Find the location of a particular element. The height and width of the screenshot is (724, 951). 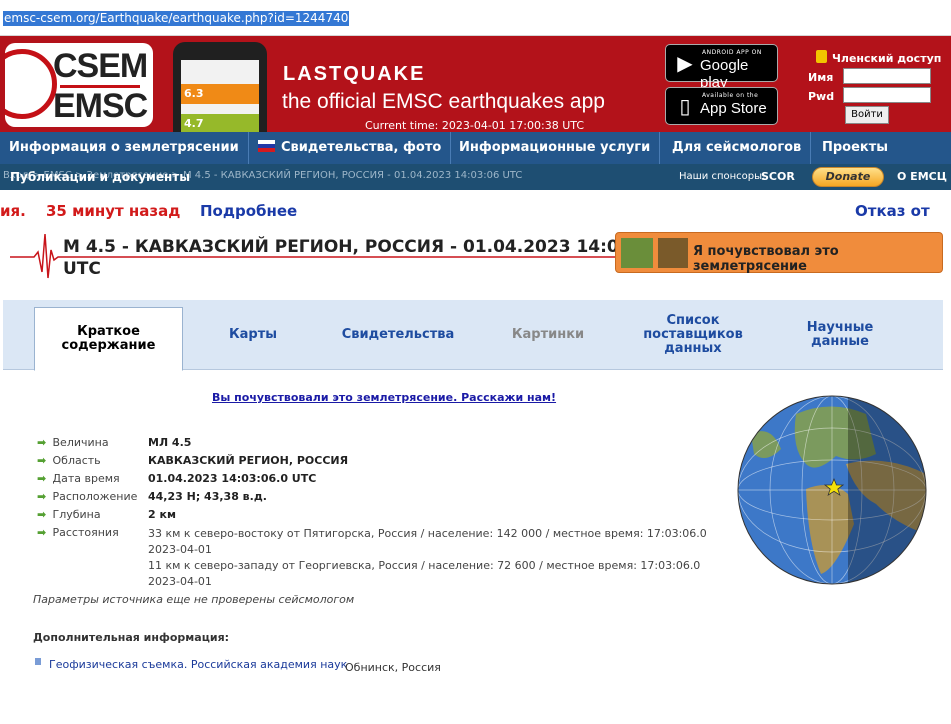

source-city: Обнинск, Россия is located at coordinates (393, 667).